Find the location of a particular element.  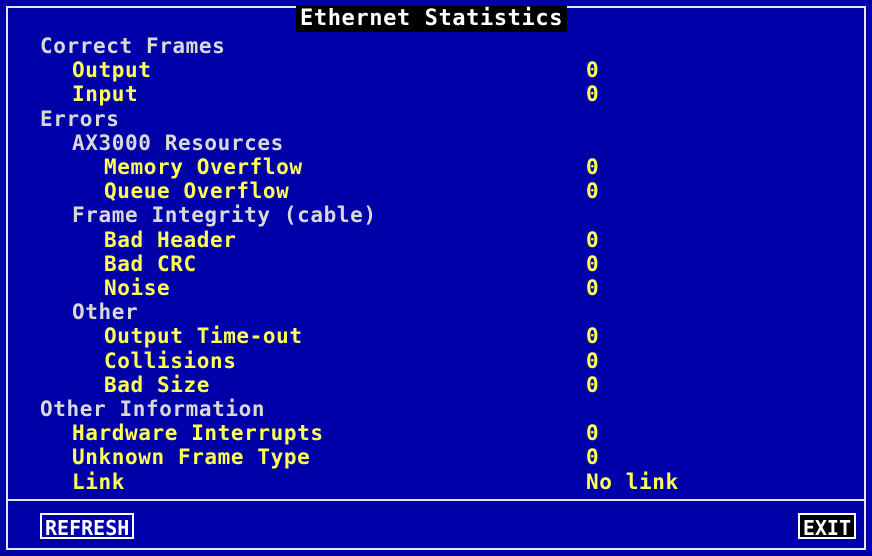

section-label: Other is located at coordinates (105, 312).